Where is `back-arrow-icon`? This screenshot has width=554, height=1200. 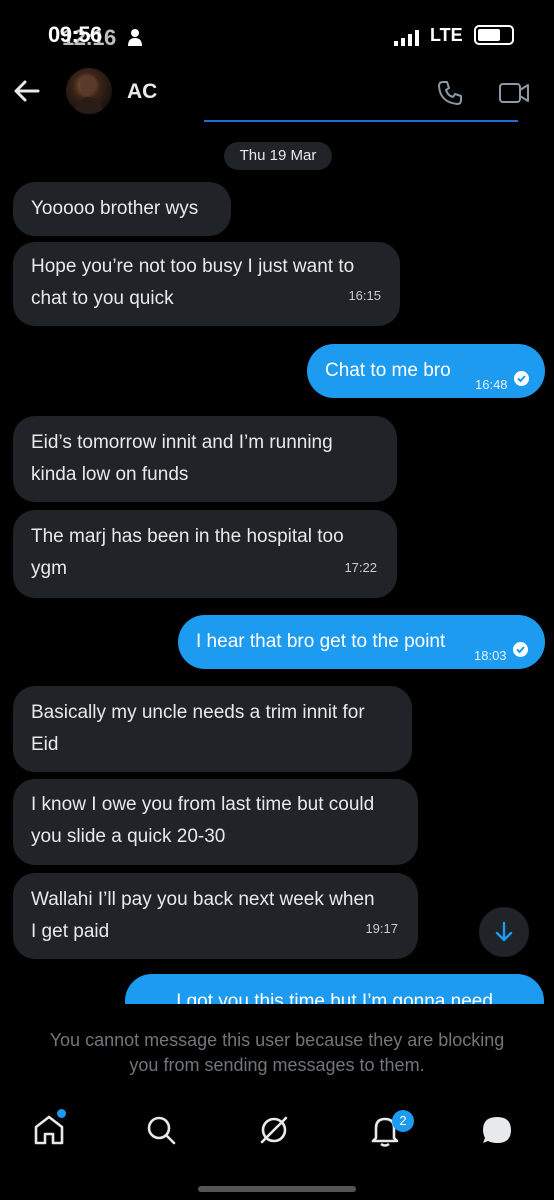
back-arrow-icon is located at coordinates (27, 91).